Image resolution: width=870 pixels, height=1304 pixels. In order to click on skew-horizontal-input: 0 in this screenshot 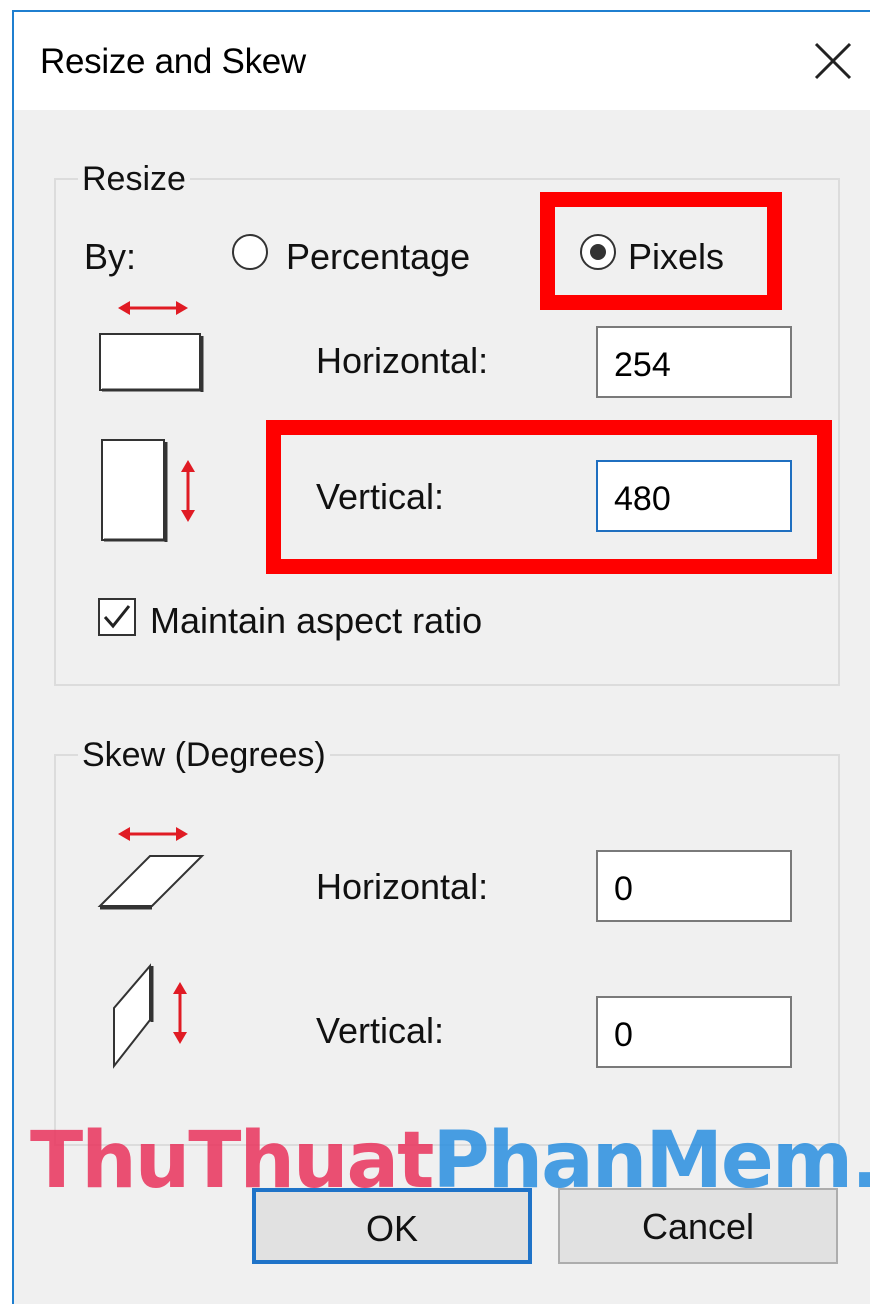, I will do `click(694, 886)`.